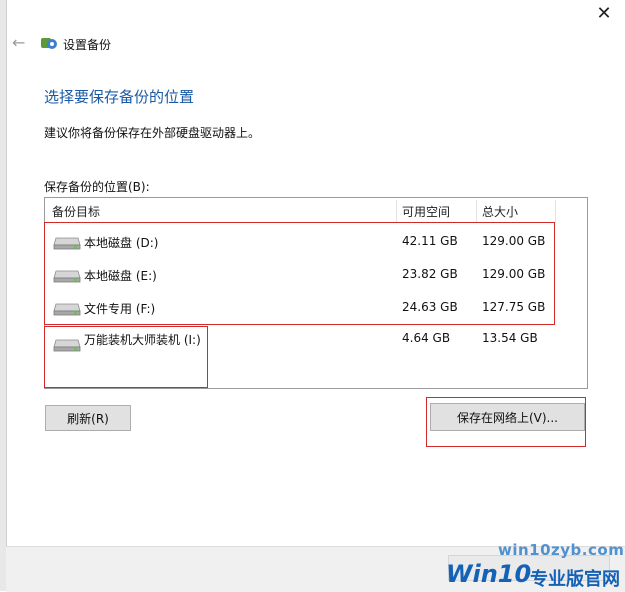 This screenshot has height=592, width=625. Describe the element at coordinates (299, 273) in the screenshot. I see `highlight-box-local-drives` at that location.